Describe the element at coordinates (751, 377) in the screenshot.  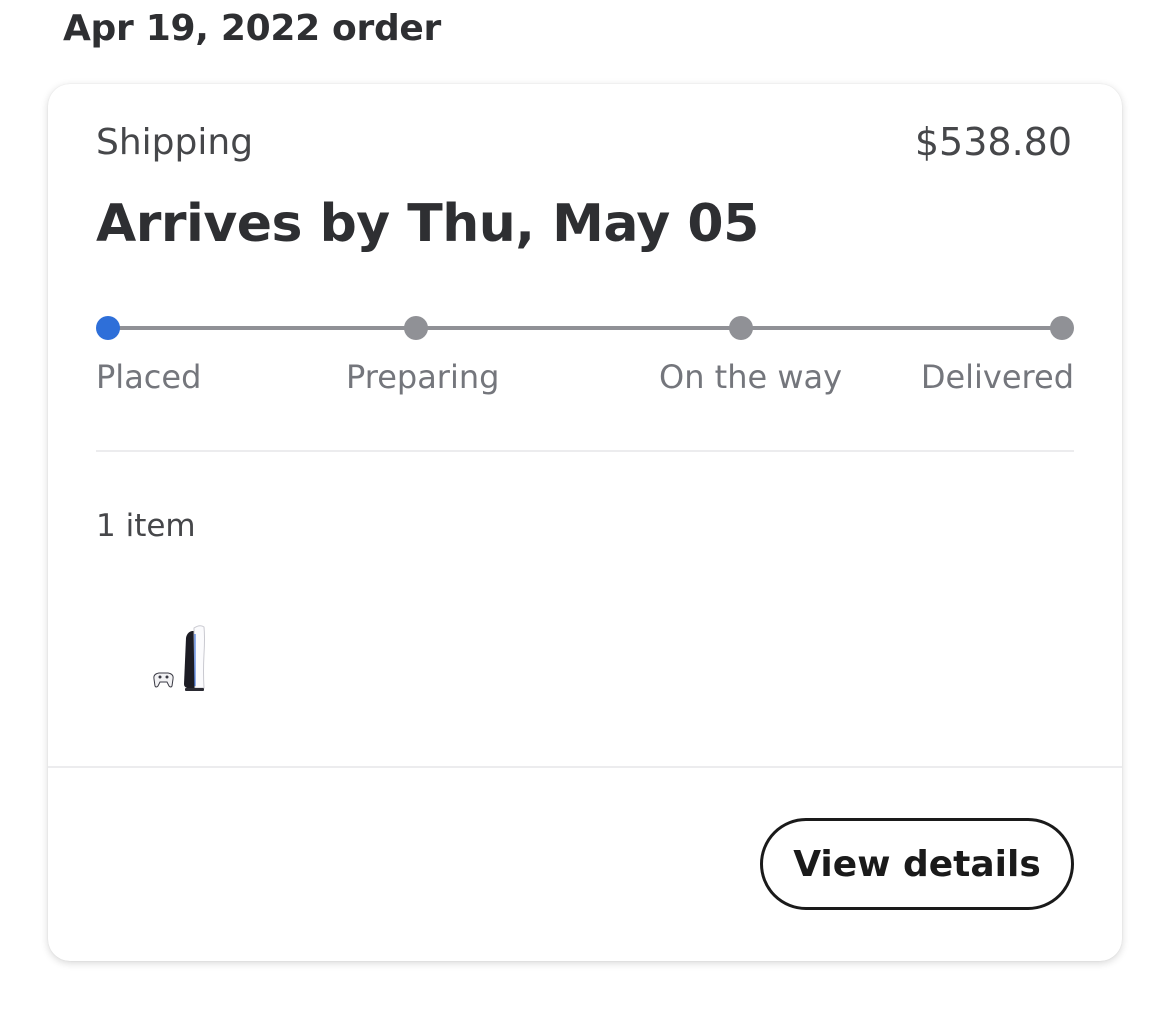
I see `step-label-on-the-way: On the way` at that location.